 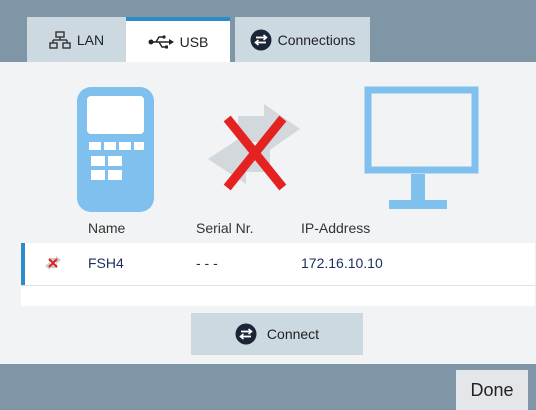 I want to click on device-name: FSH4, so click(x=106, y=263).